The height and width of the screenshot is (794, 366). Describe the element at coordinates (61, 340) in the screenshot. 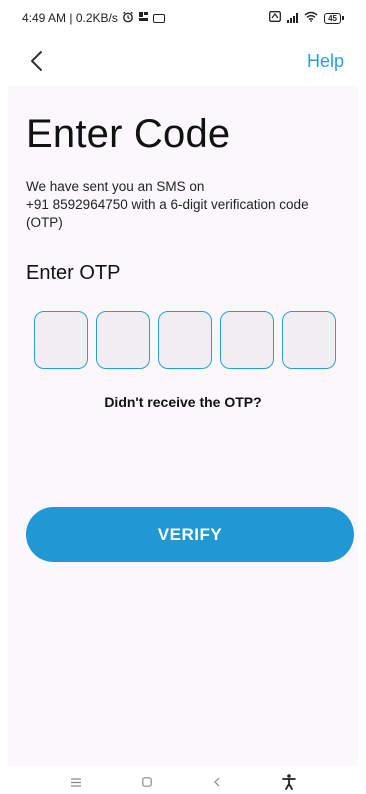

I see `otp-digit-1-input` at that location.